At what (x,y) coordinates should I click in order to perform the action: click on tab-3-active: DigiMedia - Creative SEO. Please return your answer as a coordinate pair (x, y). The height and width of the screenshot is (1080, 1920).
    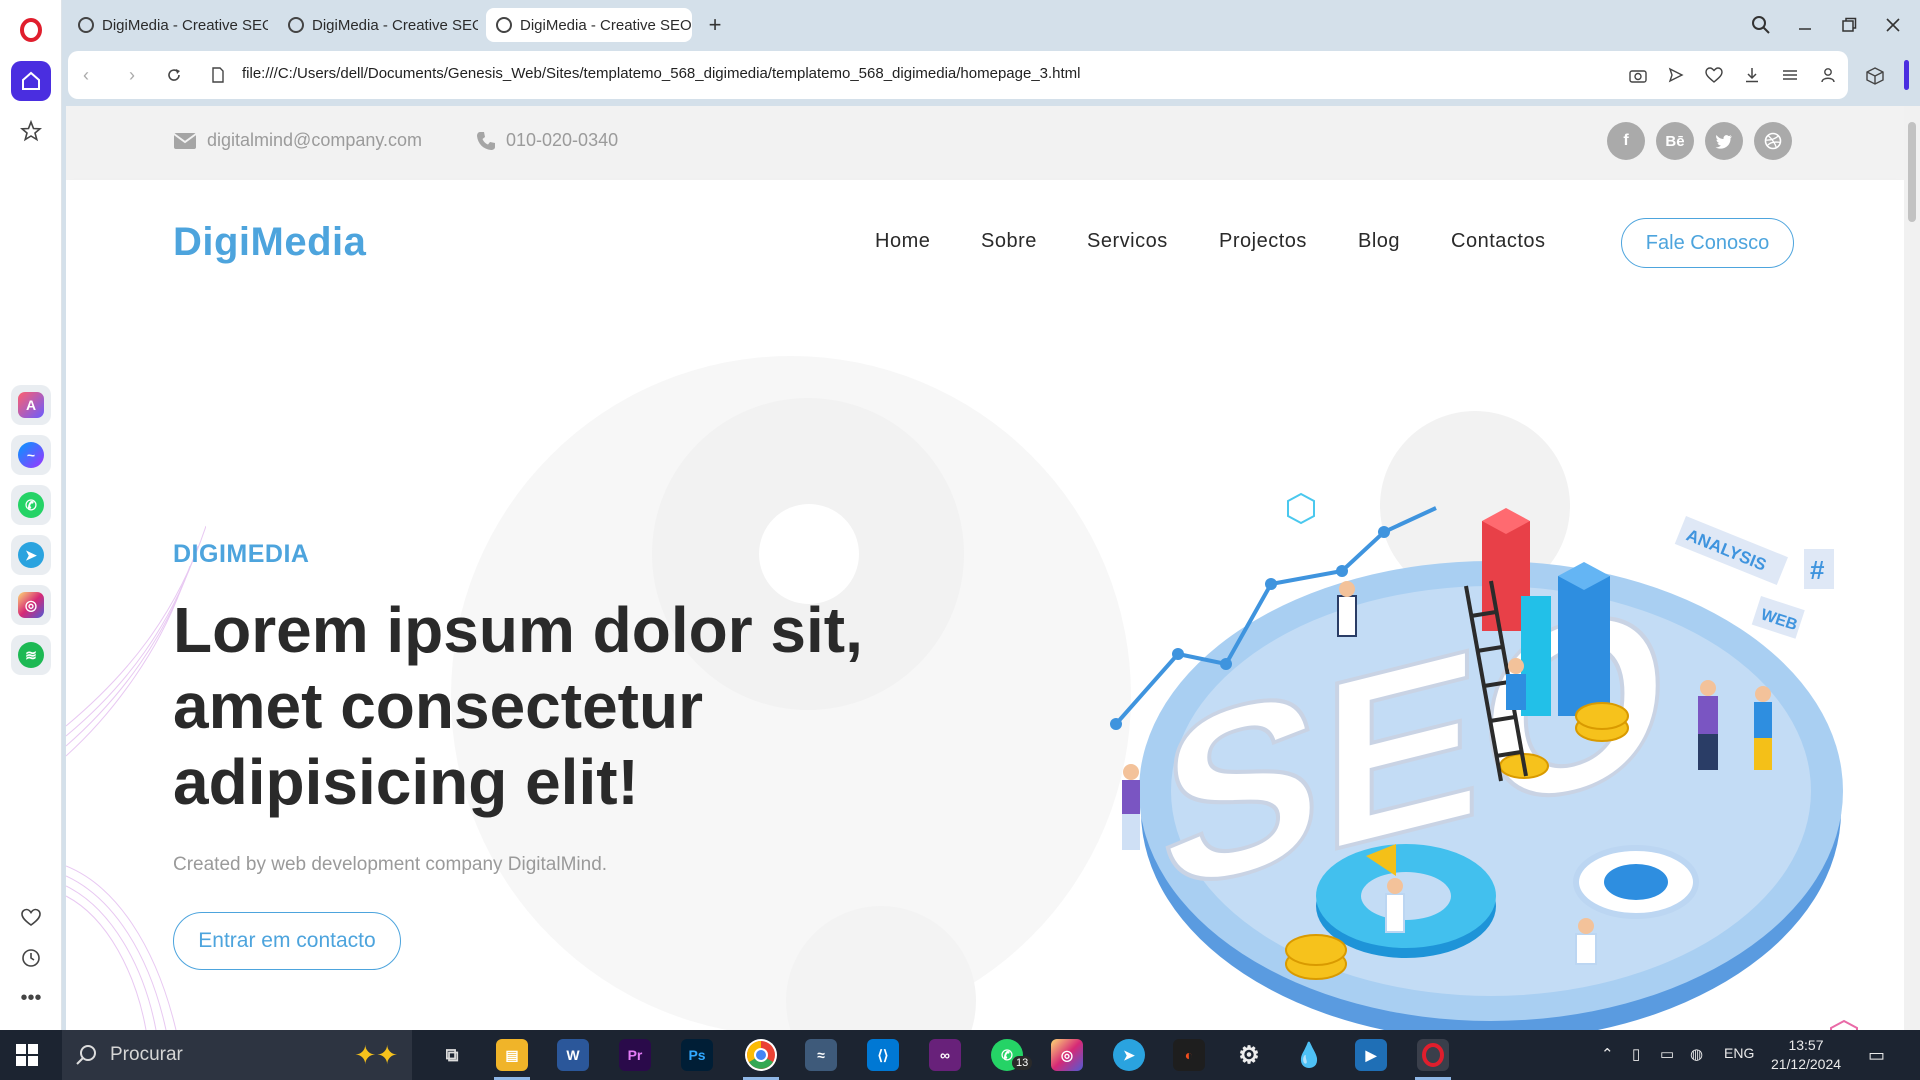
    Looking at the image, I should click on (589, 25).